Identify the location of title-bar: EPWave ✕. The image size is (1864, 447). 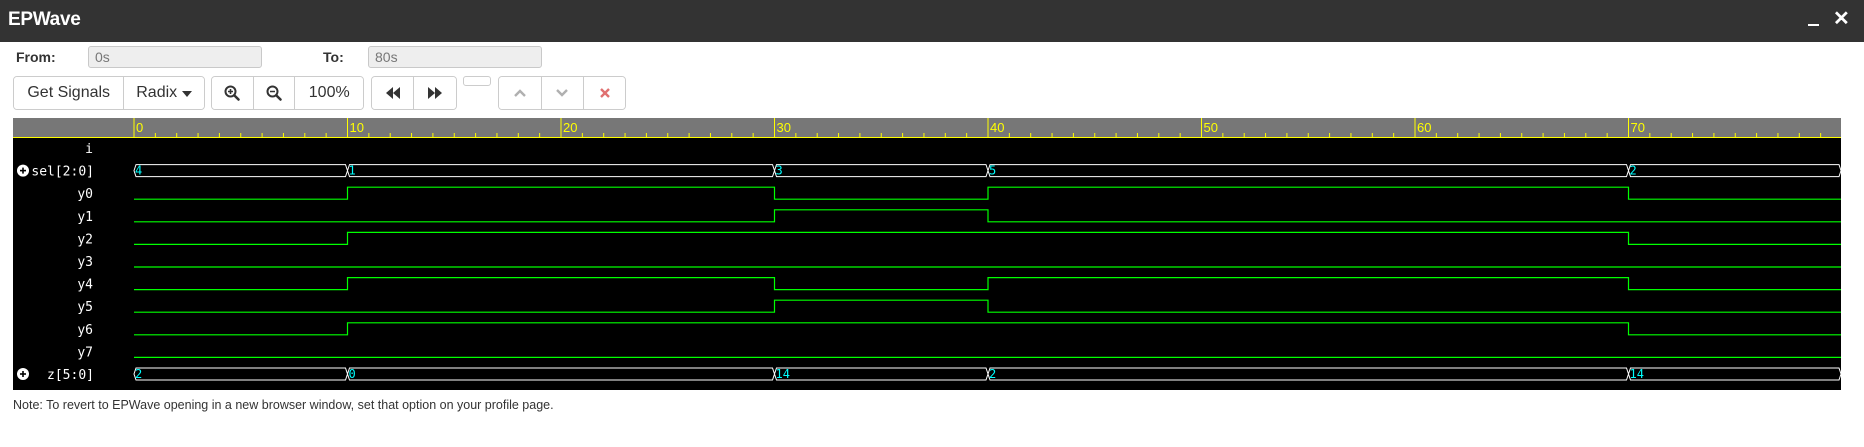
(932, 21).